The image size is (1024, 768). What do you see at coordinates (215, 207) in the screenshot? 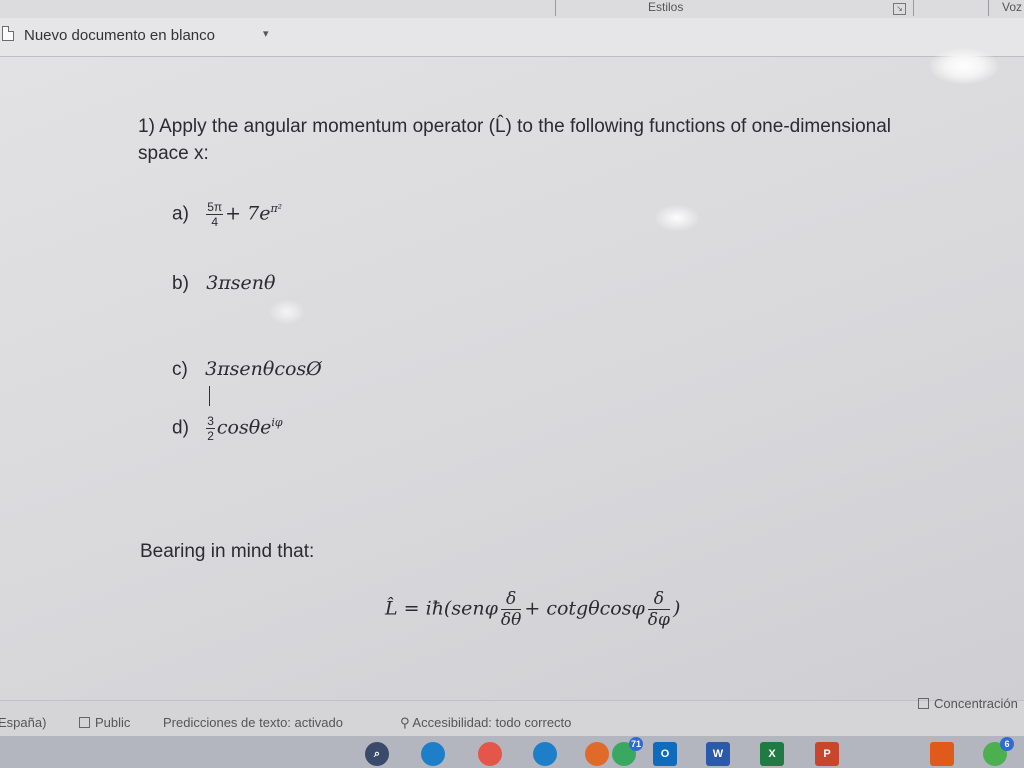
I see `fraction-numerator: 5π` at bounding box center [215, 207].